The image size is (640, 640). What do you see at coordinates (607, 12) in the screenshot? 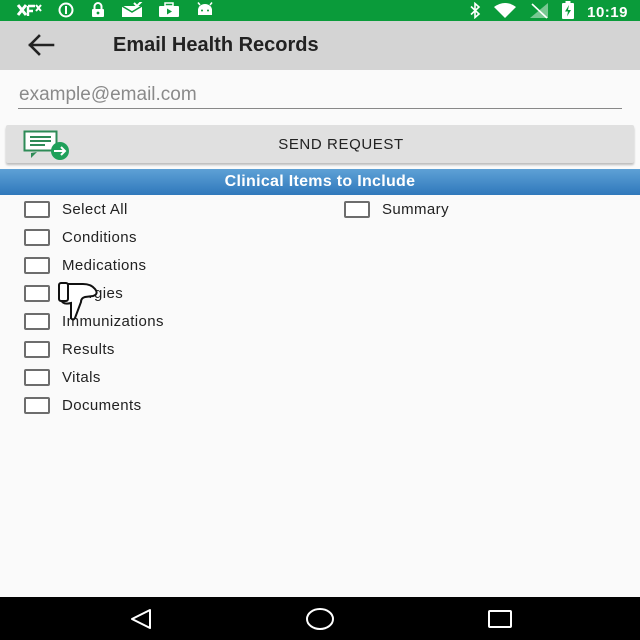
I see `status-time: 10:19` at bounding box center [607, 12].